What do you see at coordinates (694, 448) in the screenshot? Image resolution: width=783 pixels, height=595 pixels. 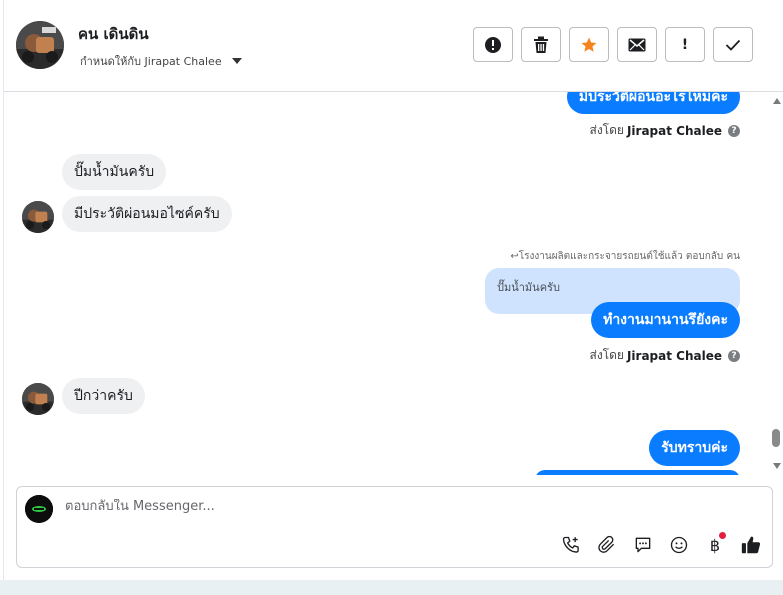 I see `outgoing-message: รับทราบค่ะ` at bounding box center [694, 448].